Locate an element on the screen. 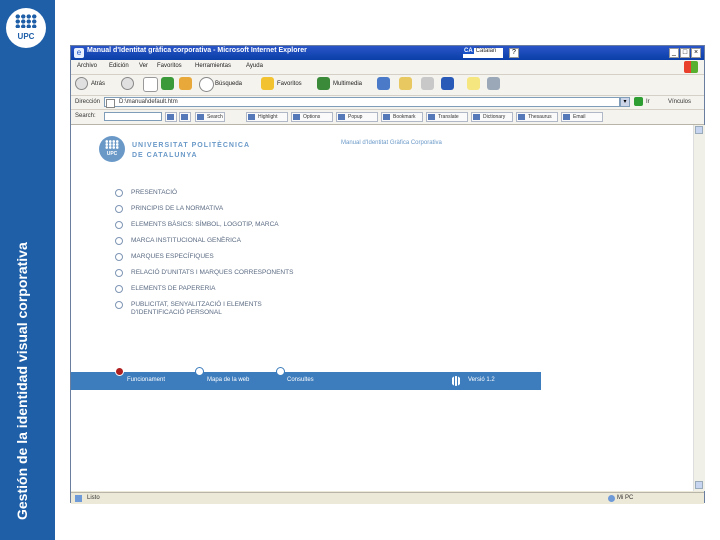 The image size is (720, 540). language-indicator: CA Catalan is located at coordinates (483, 53).